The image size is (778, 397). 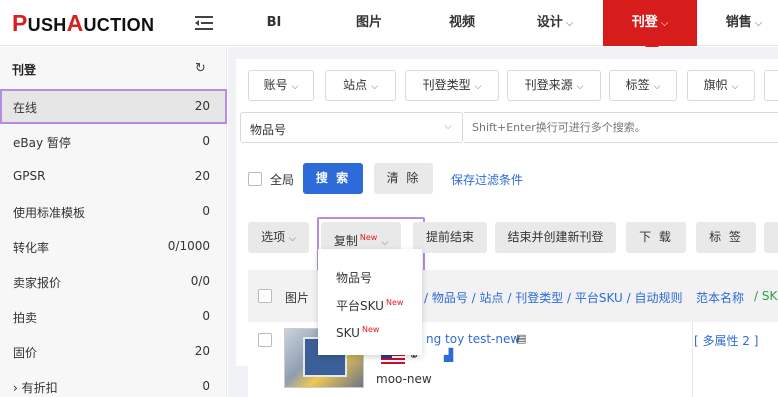 I want to click on sidebar-item-discounted: › 有折扣 0, so click(x=113, y=383).